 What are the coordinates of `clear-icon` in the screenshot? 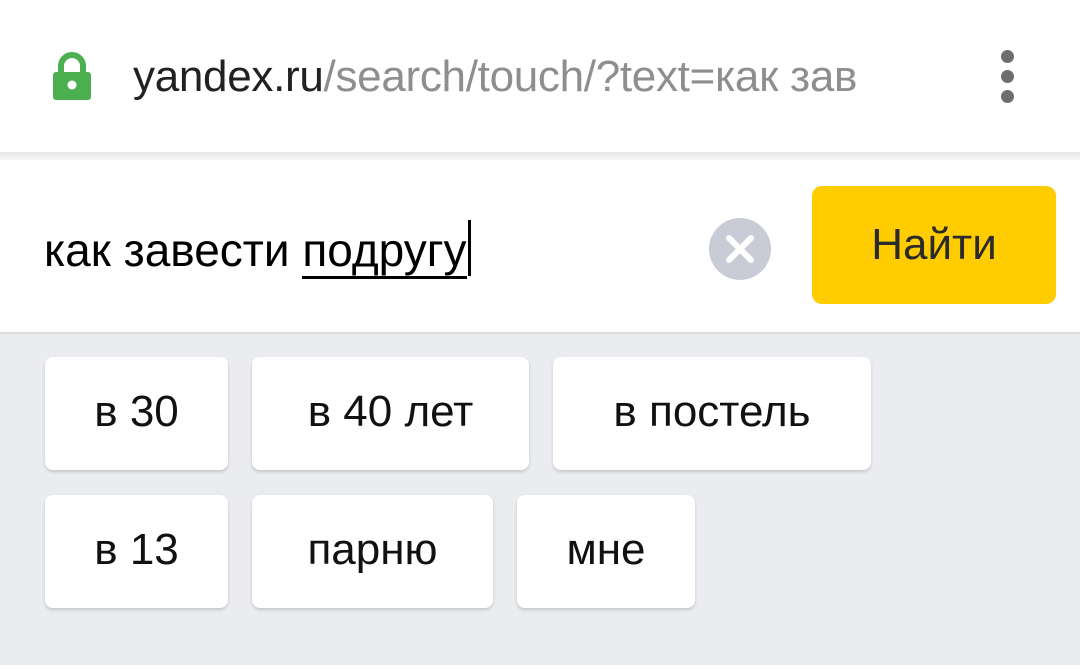 It's located at (740, 249).